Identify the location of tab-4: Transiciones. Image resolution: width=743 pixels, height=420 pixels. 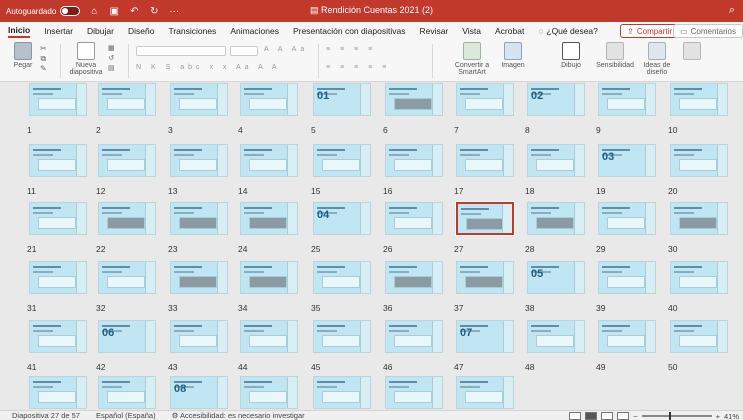
(192, 31).